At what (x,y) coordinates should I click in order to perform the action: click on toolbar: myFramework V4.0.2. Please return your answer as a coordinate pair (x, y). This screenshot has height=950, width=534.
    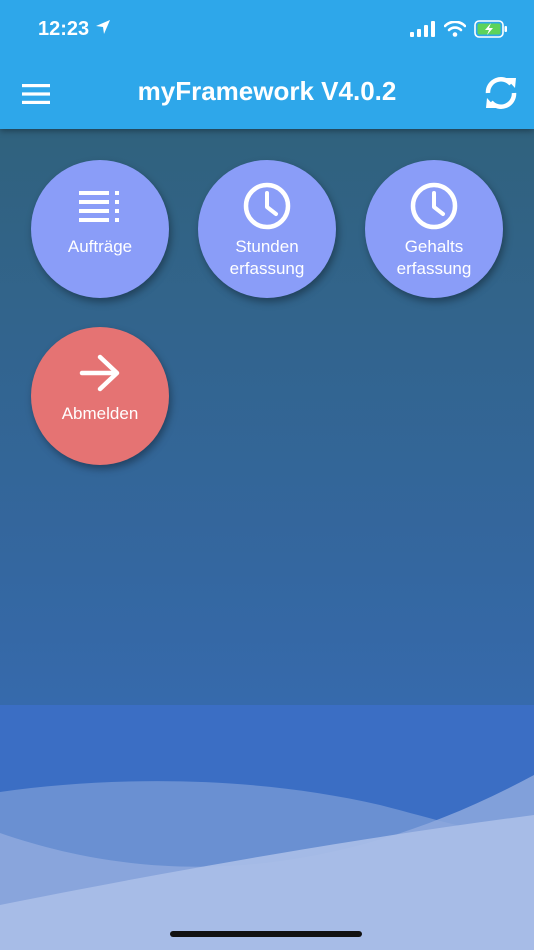
    Looking at the image, I should click on (267, 94).